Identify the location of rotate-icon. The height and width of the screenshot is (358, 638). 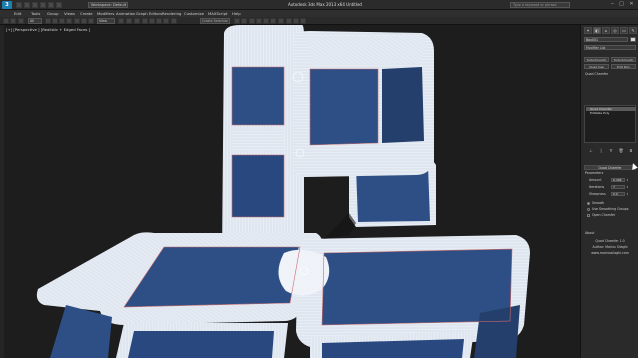
(84, 21).